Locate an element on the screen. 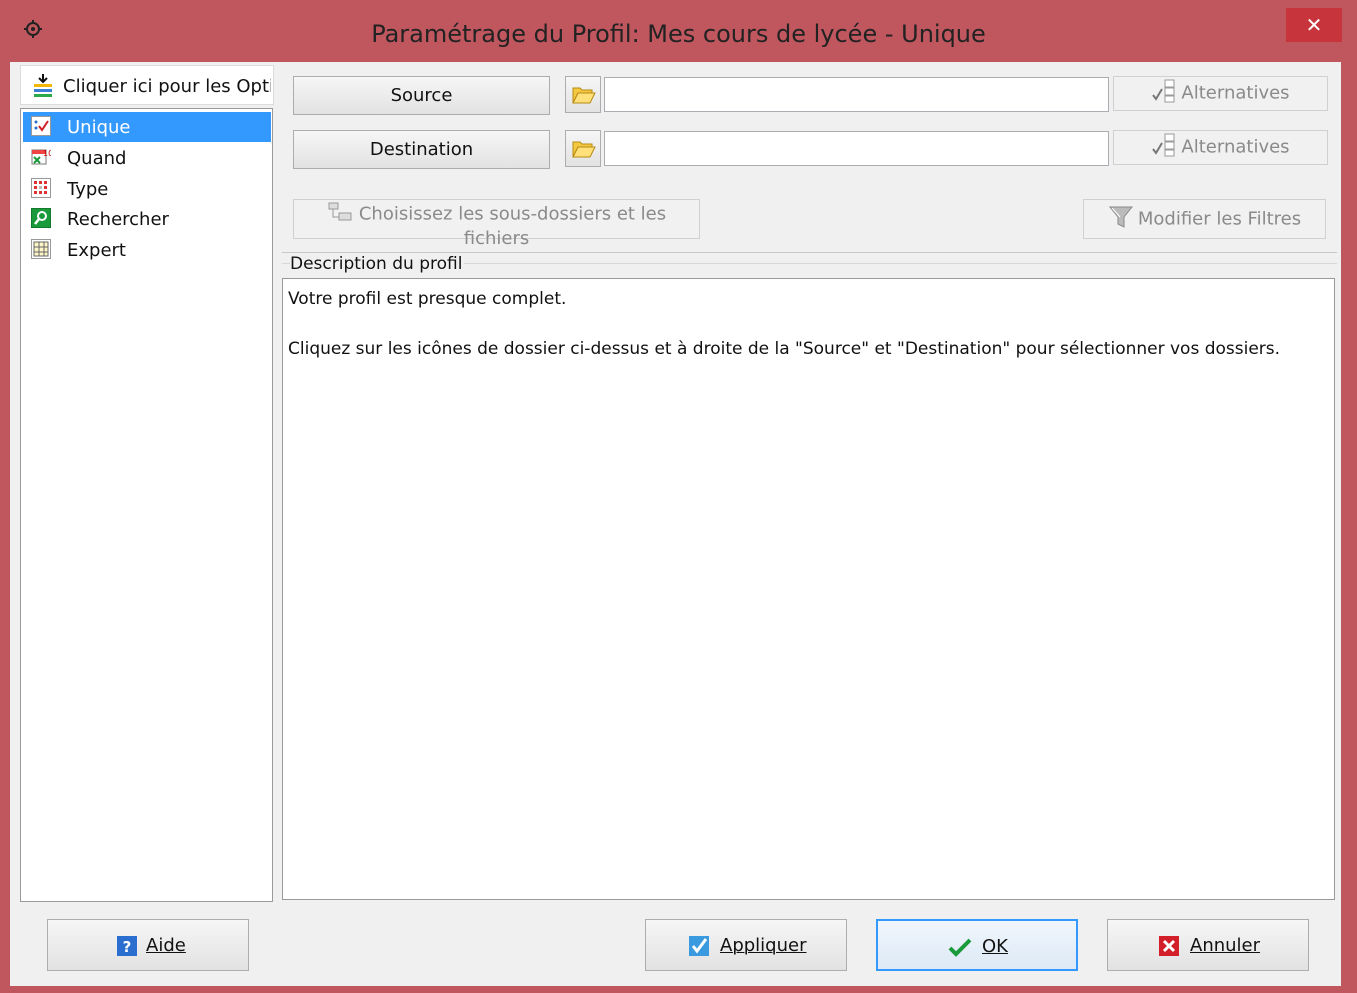 Image resolution: width=1357 pixels, height=993 pixels. apply-check-icon is located at coordinates (699, 946).